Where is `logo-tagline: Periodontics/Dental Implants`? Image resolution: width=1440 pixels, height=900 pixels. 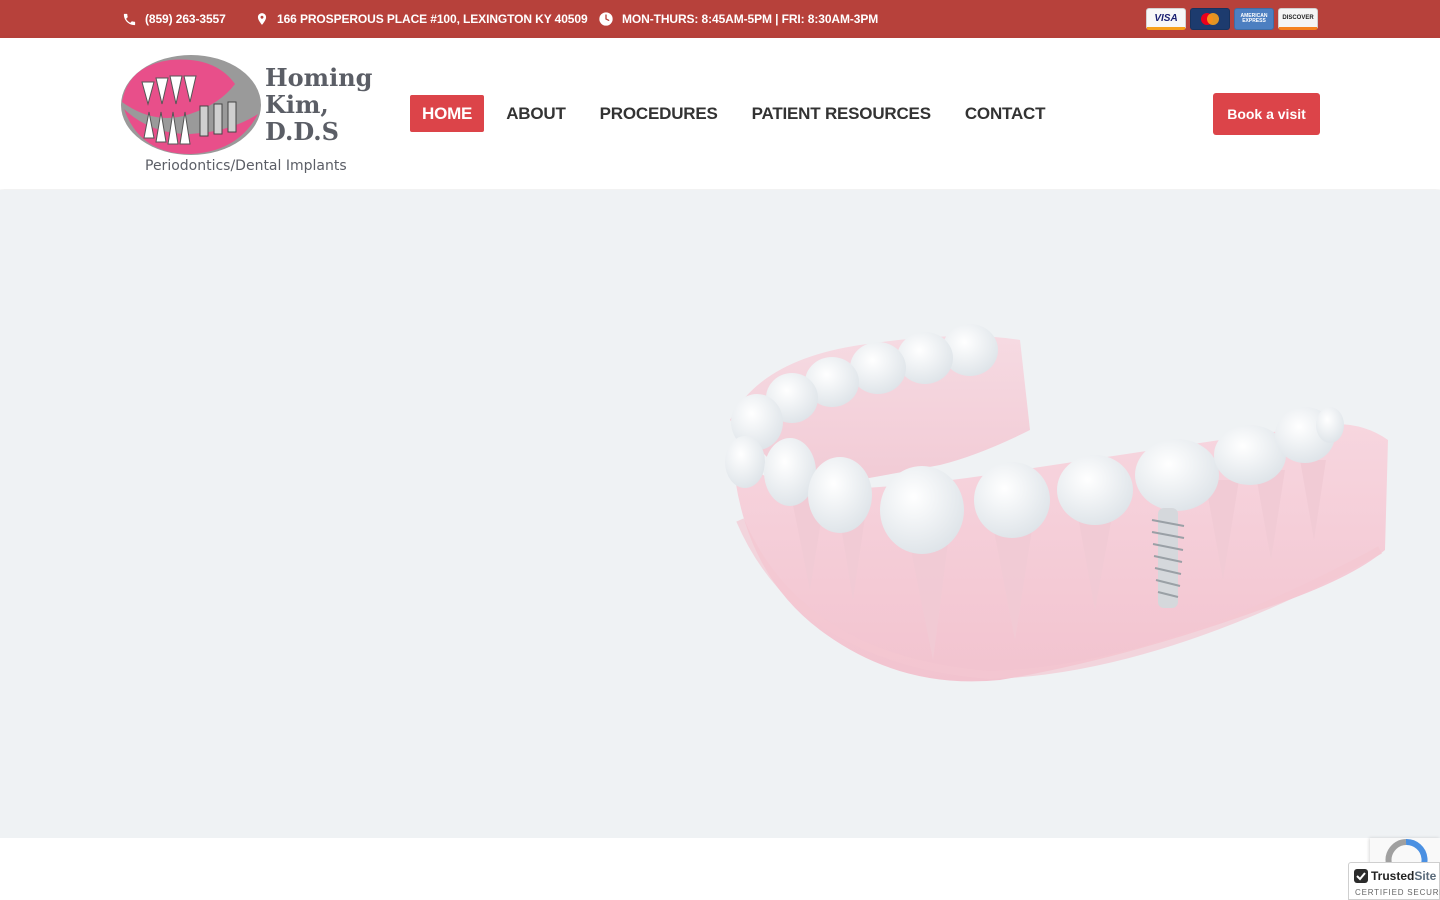
logo-tagline: Periodontics/Dental Implants is located at coordinates (246, 166).